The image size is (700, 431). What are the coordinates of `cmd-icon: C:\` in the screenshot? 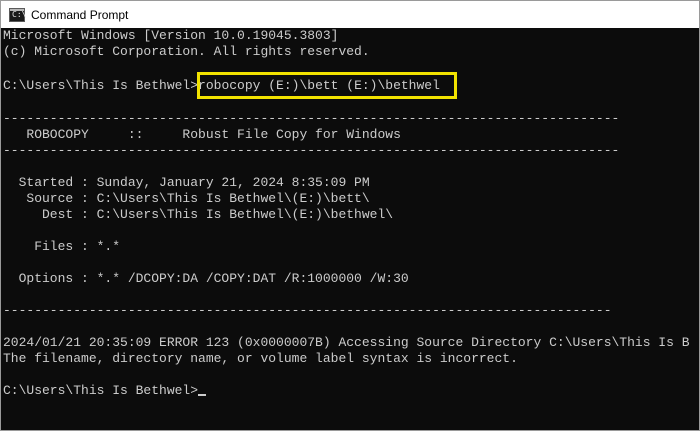 It's located at (17, 14).